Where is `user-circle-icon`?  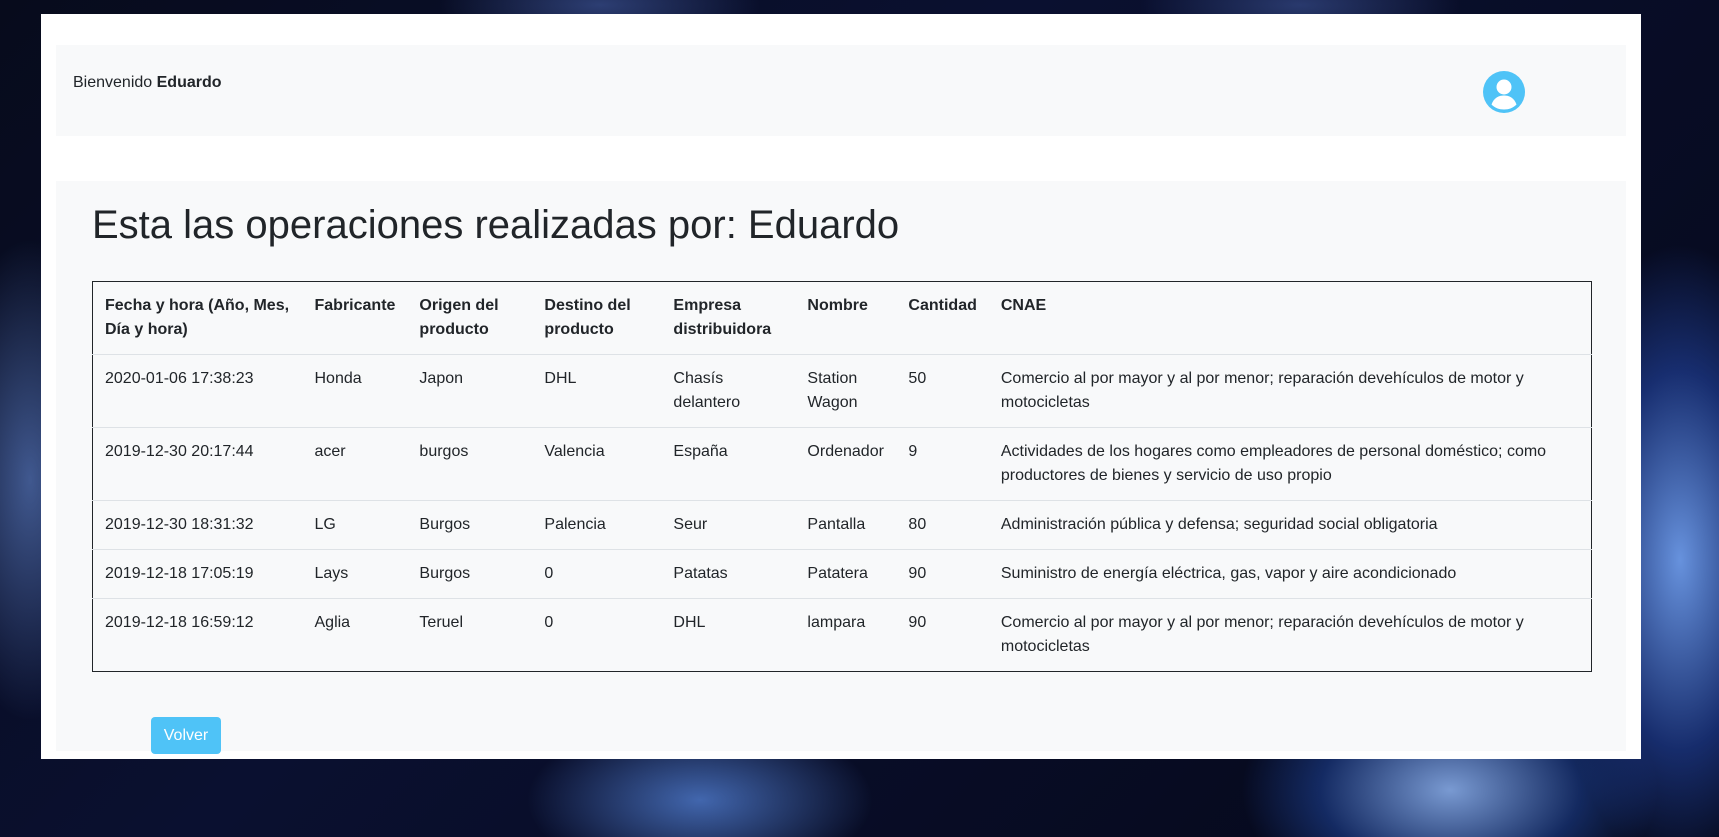 user-circle-icon is located at coordinates (1504, 92).